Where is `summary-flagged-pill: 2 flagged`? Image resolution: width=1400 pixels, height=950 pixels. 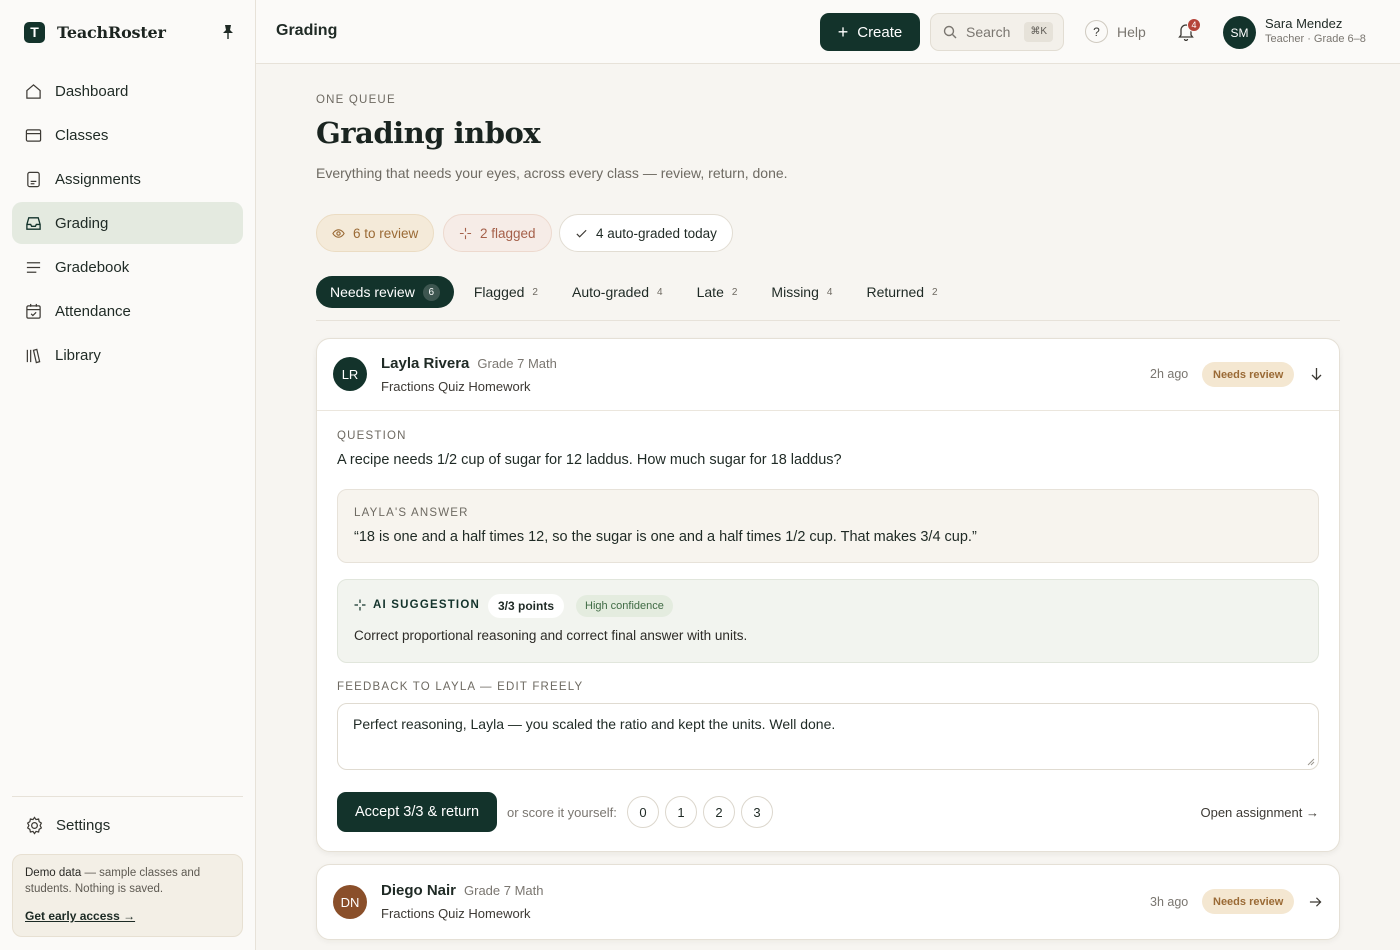 summary-flagged-pill: 2 flagged is located at coordinates (497, 233).